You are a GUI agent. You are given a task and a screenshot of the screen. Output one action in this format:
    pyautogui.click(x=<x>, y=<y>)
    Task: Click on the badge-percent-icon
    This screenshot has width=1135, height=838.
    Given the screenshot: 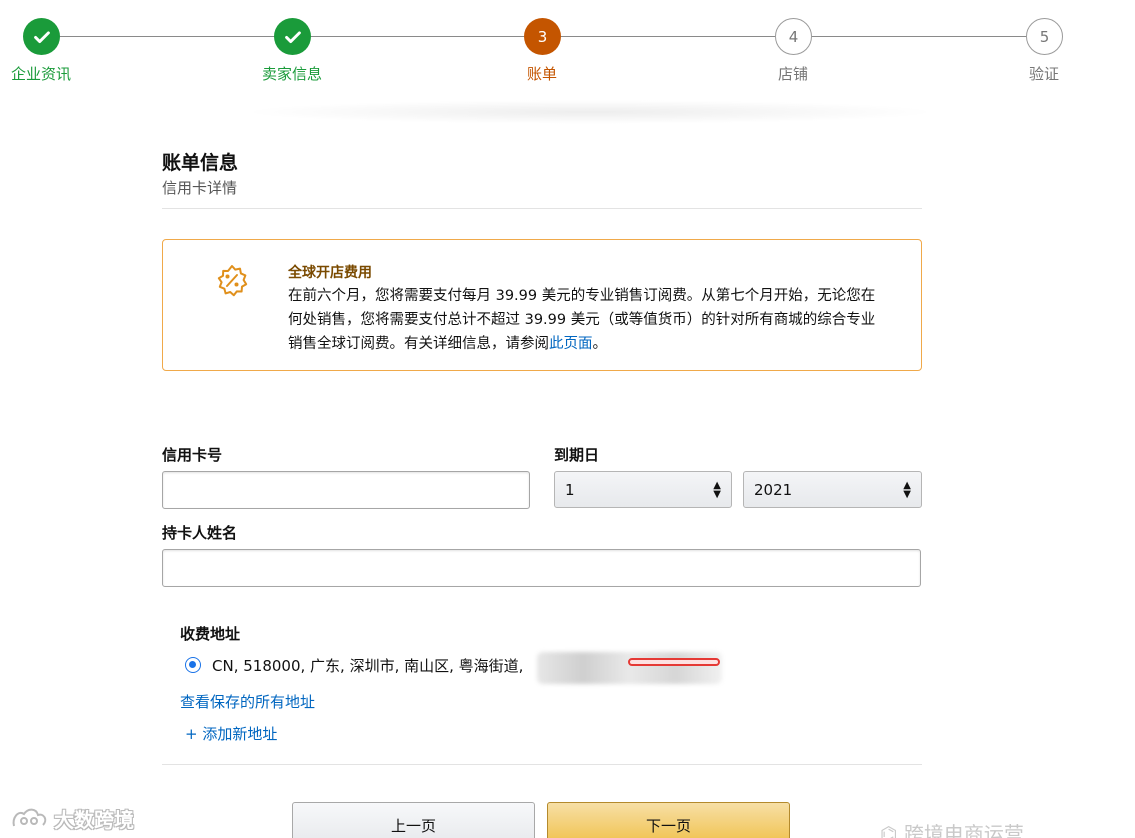 What is the action you would take?
    pyautogui.click(x=232, y=281)
    